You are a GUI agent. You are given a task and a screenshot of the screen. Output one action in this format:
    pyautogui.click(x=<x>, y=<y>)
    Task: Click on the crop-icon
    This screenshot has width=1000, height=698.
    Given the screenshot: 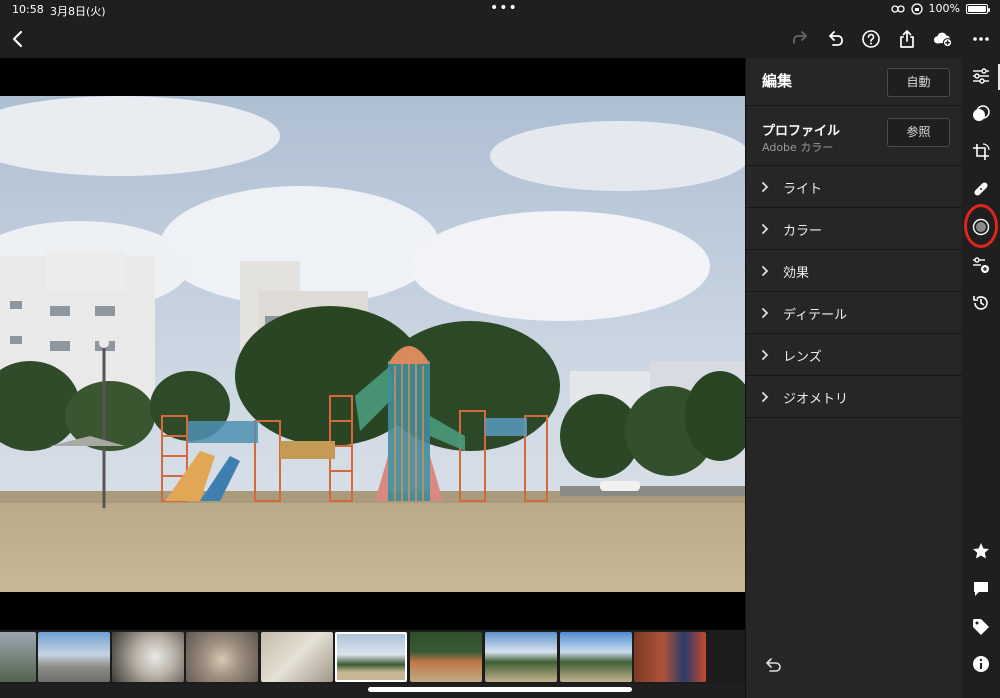 What is the action you would take?
    pyautogui.click(x=981, y=152)
    